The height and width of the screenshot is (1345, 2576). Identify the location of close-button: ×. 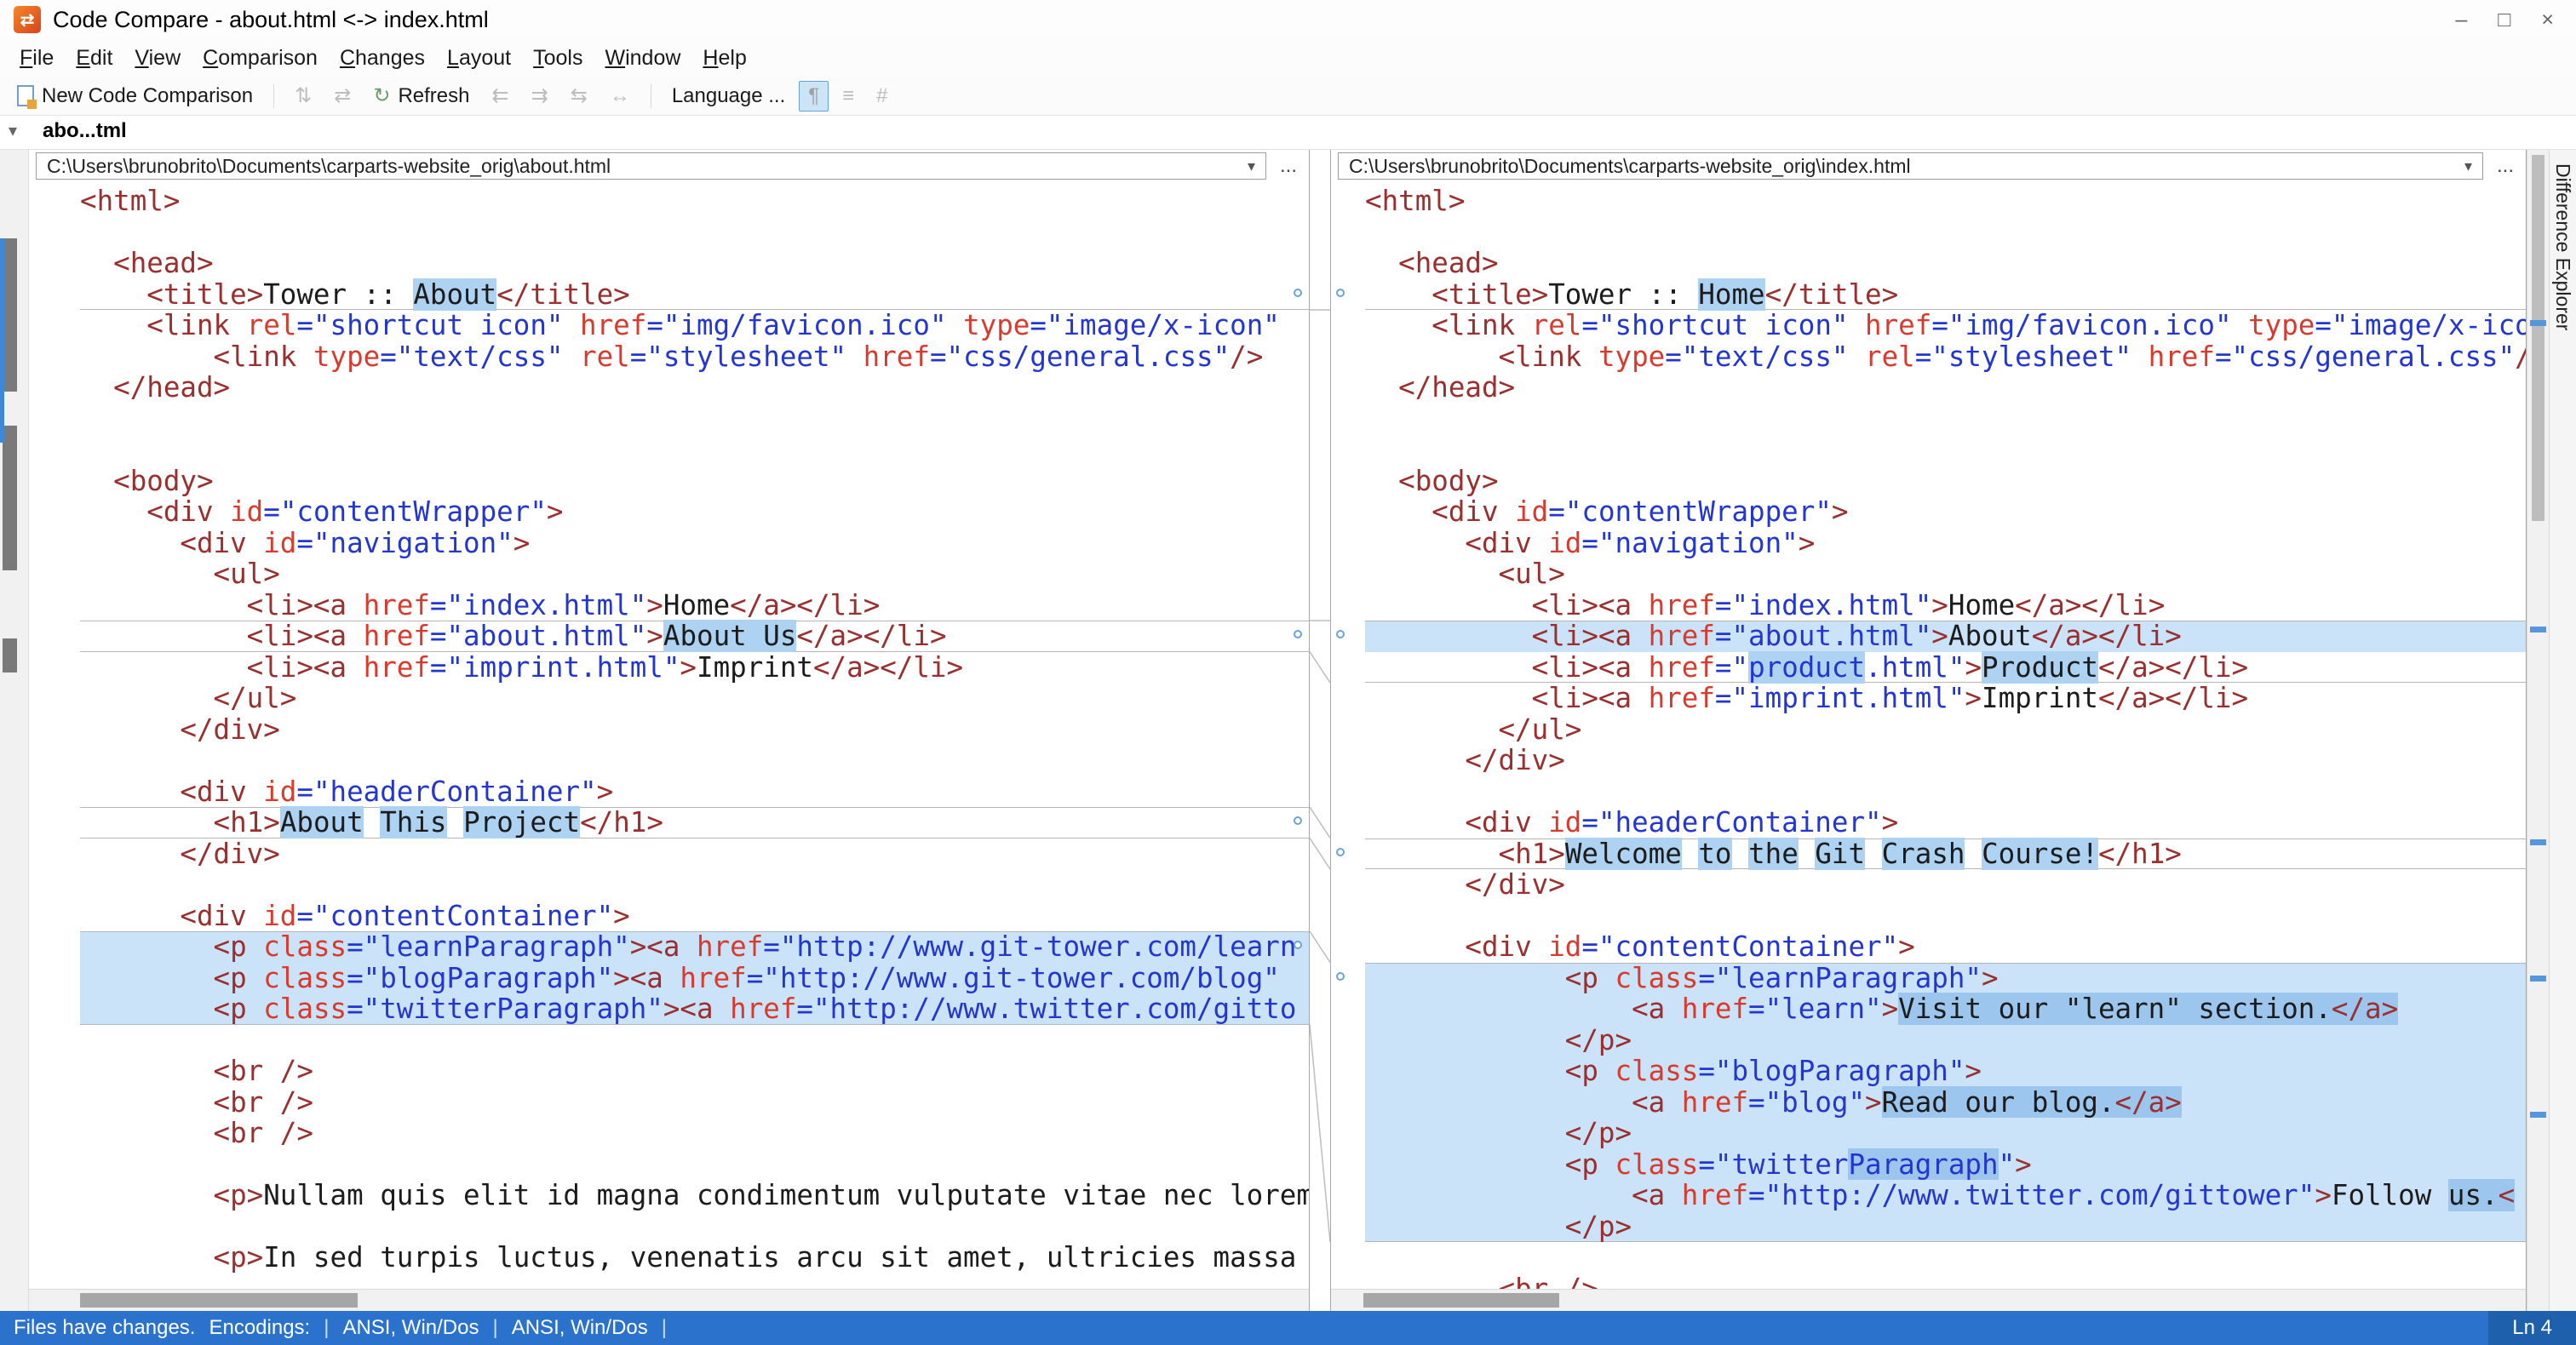
(2547, 20).